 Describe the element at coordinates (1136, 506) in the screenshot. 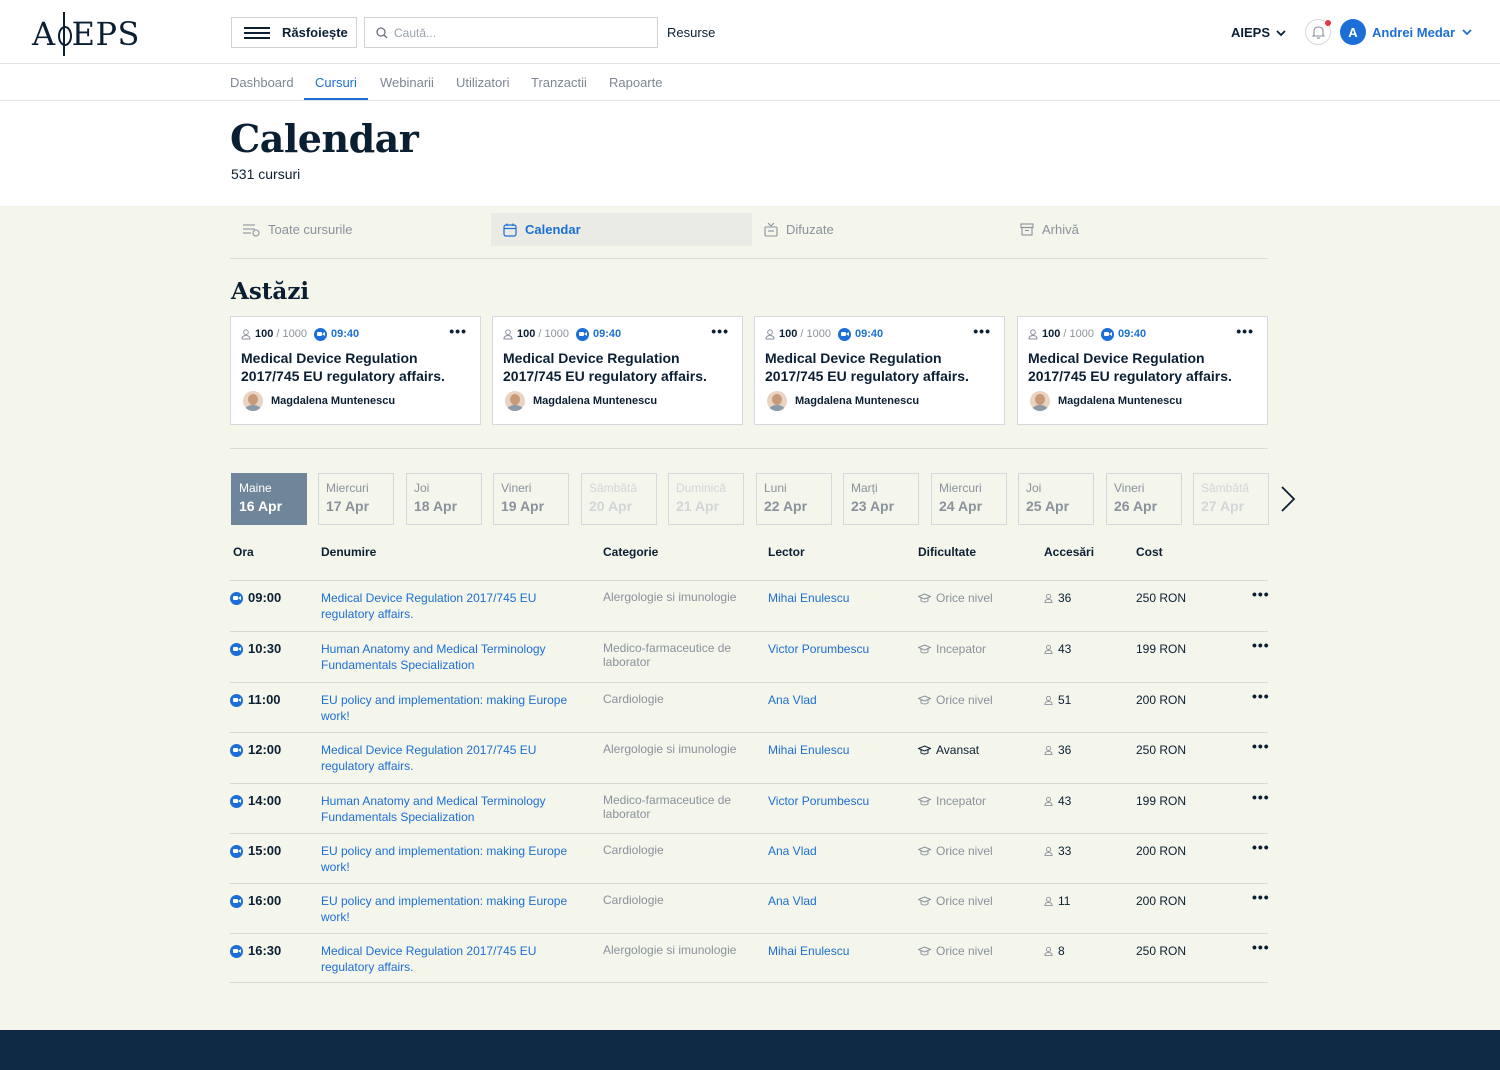

I see `day-date: 26 Apr` at that location.